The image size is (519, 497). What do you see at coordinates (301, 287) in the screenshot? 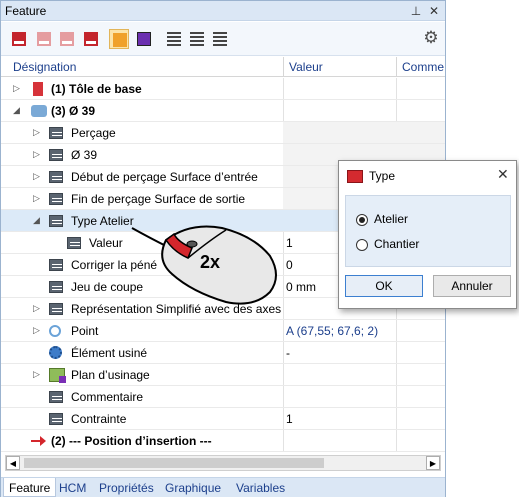
I see `row-value: 0 mm` at bounding box center [301, 287].